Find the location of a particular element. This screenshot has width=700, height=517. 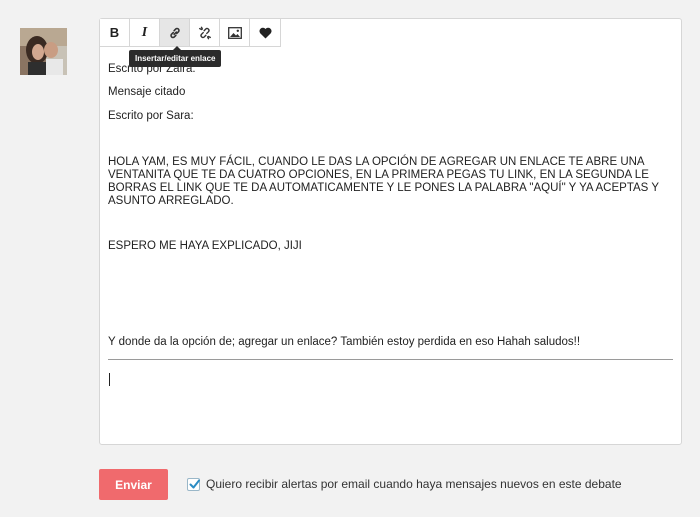

italic-button: I is located at coordinates (145, 32).